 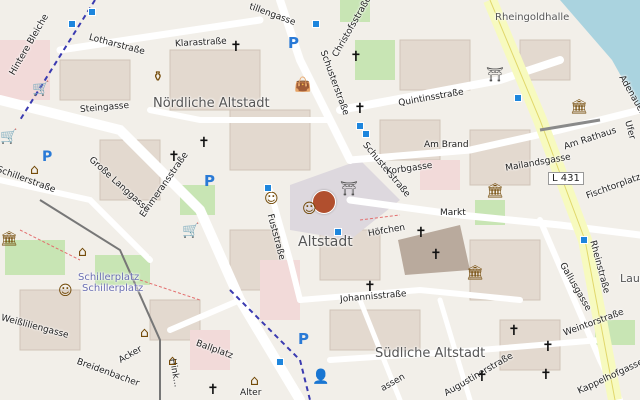 I want to click on shop-bag-icon: 👜, so click(x=302, y=85).